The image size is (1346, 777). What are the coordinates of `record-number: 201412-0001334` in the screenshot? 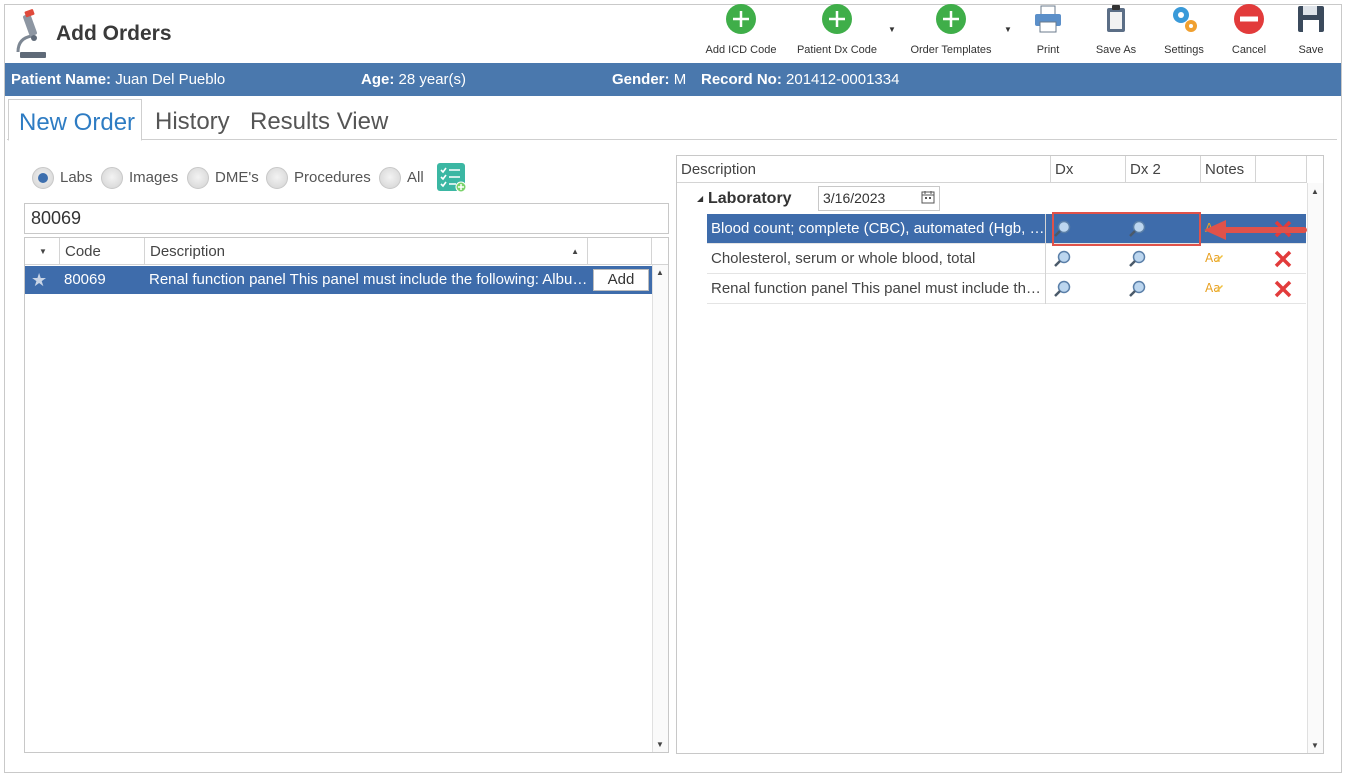 It's located at (843, 79).